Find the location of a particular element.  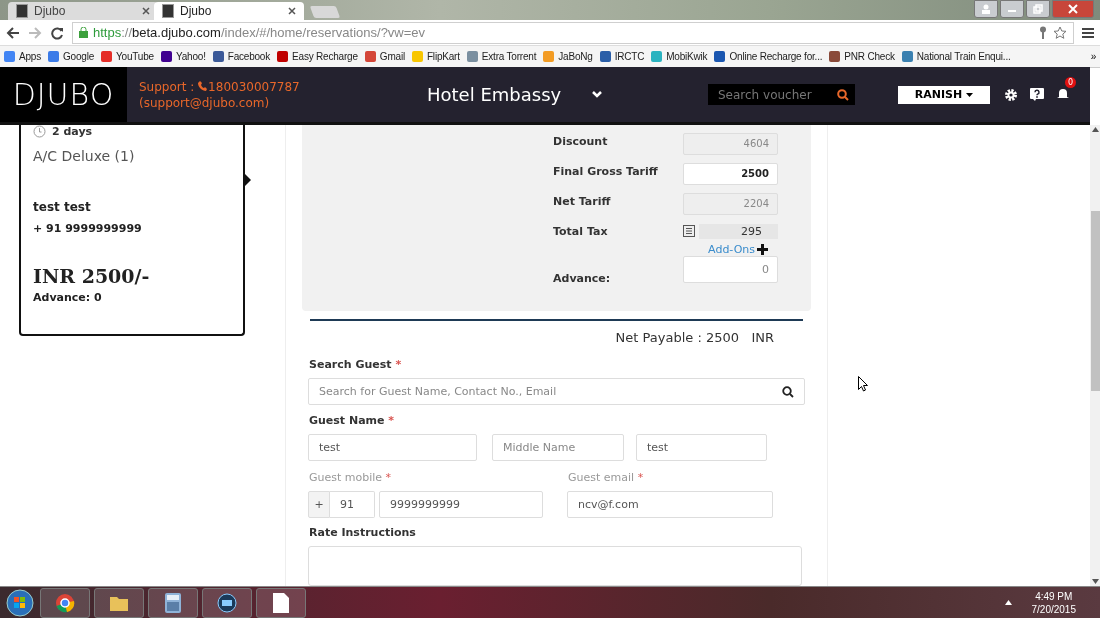

net-payable: Net Payable : 2500 INR is located at coordinates (694, 338).